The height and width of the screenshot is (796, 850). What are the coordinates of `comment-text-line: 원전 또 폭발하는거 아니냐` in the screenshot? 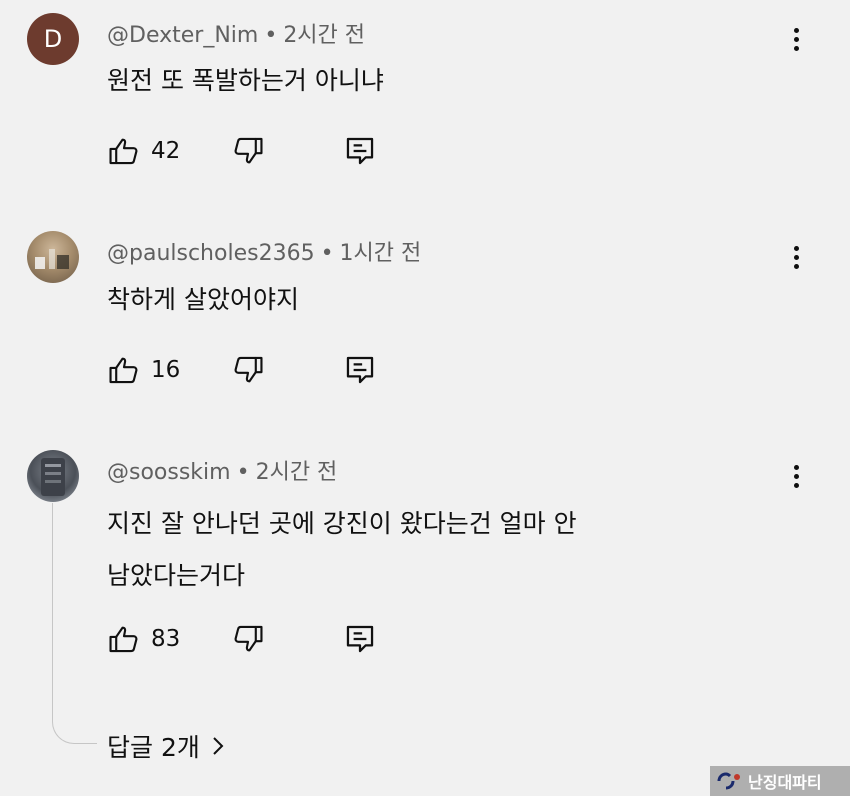 It's located at (245, 80).